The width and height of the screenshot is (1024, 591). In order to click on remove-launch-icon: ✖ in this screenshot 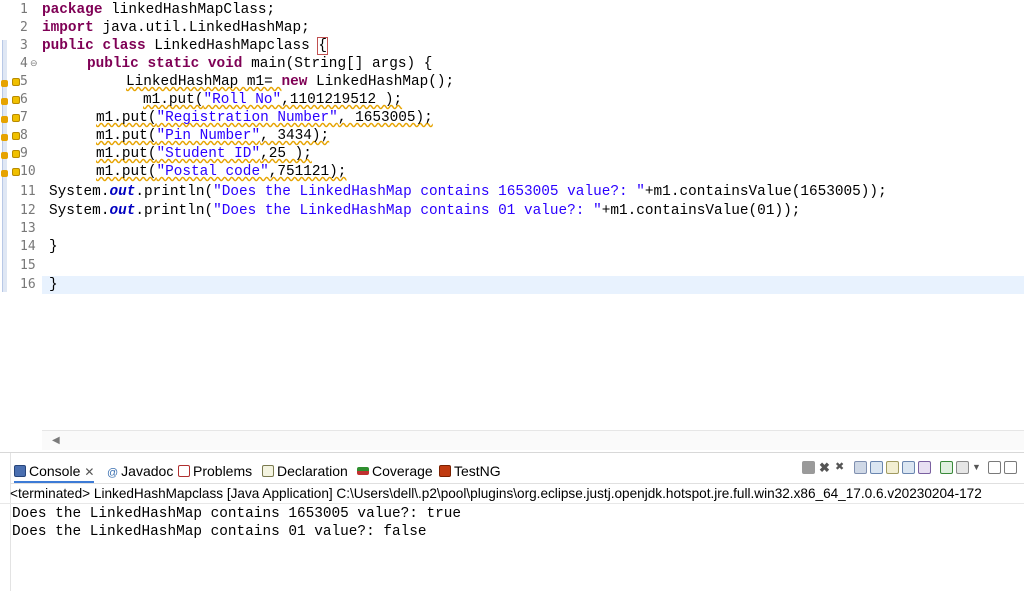, I will do `click(824, 467)`.